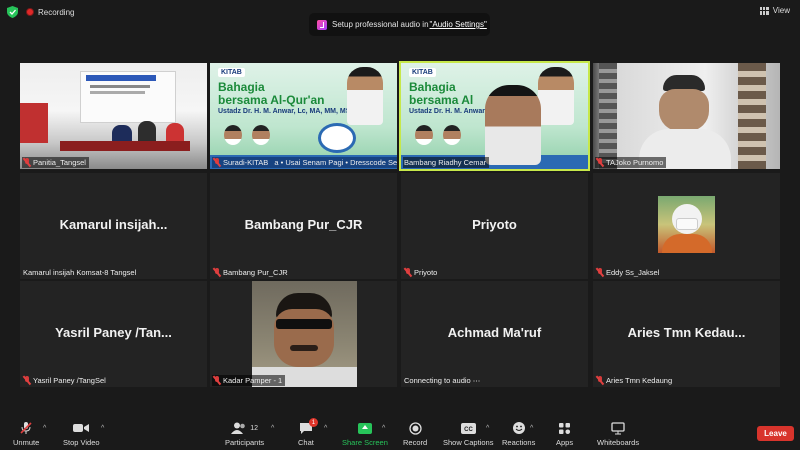 The width and height of the screenshot is (800, 450). Describe the element at coordinates (244, 428) in the screenshot. I see `participants-icon: 12` at that location.